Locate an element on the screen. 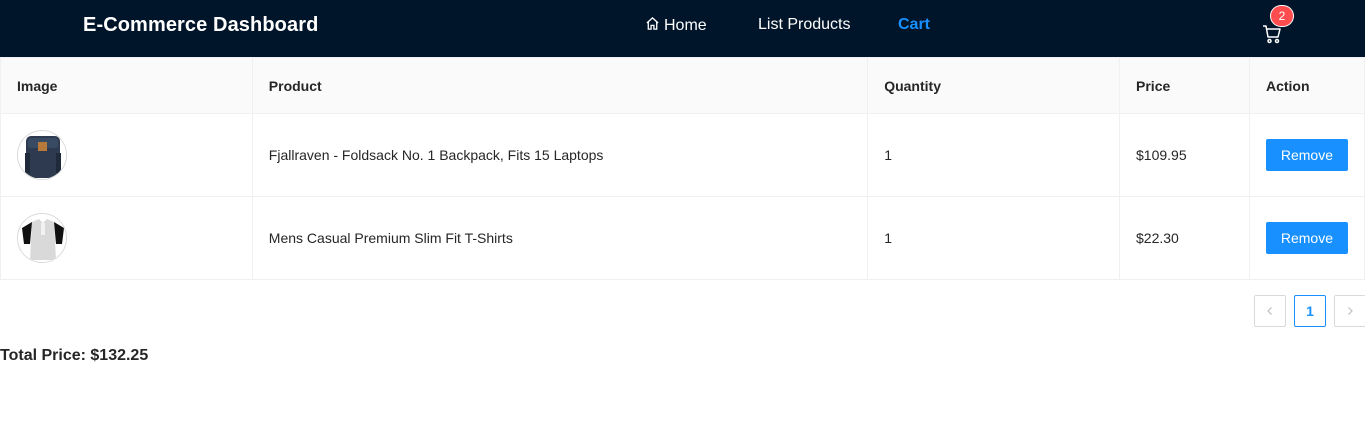  pagination-next-button is located at coordinates (1349, 311).